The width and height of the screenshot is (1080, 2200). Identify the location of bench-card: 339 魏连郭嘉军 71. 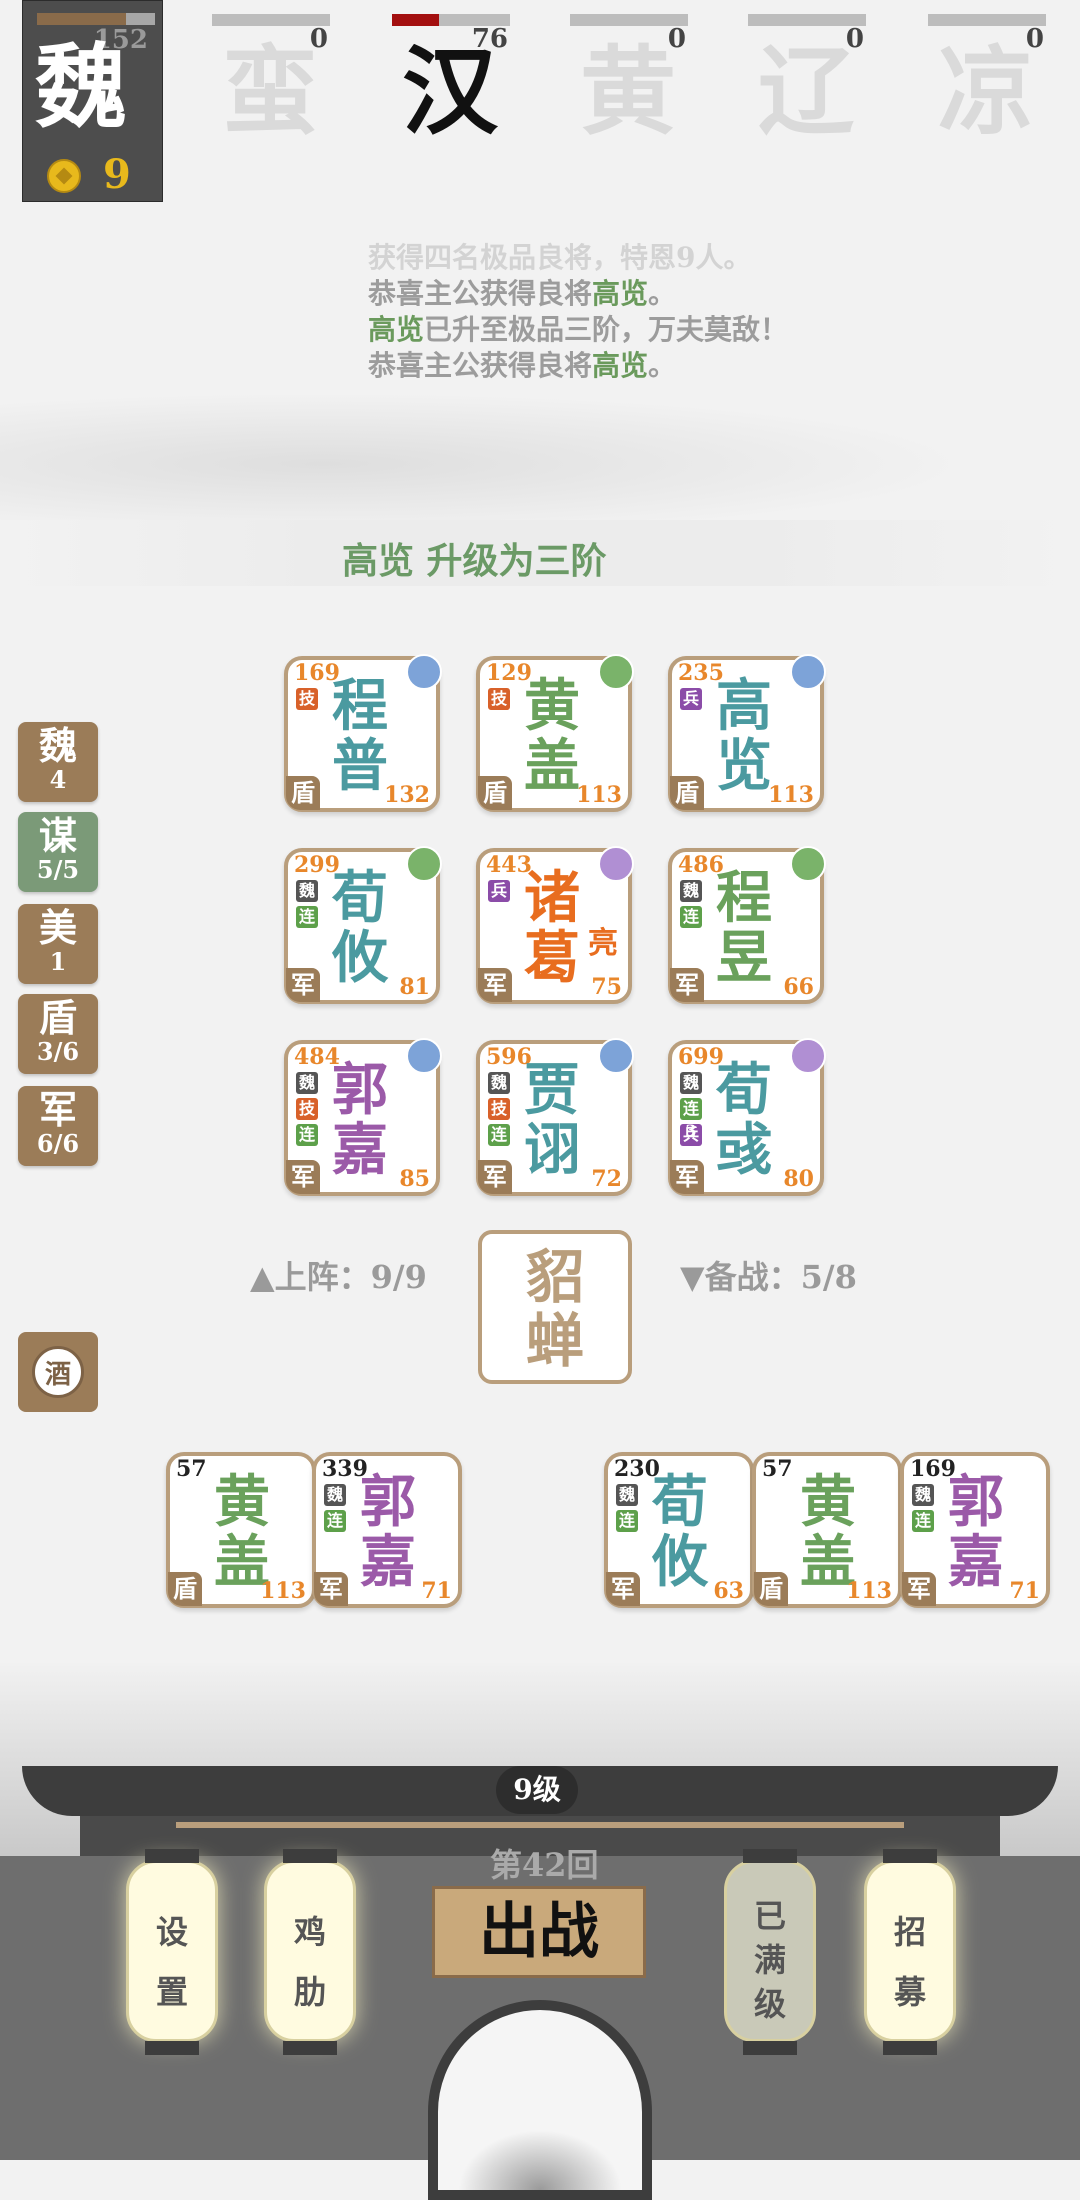
(387, 1530).